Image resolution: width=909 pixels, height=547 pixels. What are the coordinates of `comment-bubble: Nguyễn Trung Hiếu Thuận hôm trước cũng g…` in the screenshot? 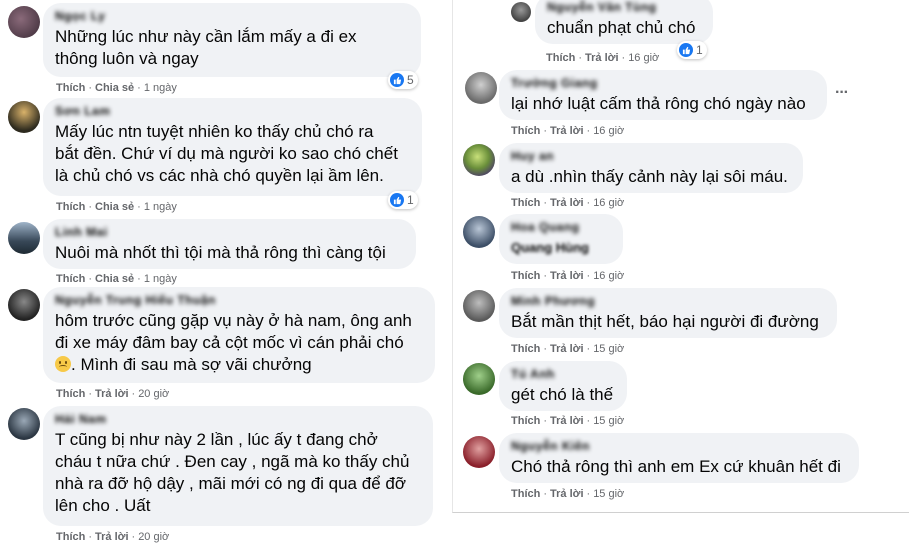 It's located at (239, 335).